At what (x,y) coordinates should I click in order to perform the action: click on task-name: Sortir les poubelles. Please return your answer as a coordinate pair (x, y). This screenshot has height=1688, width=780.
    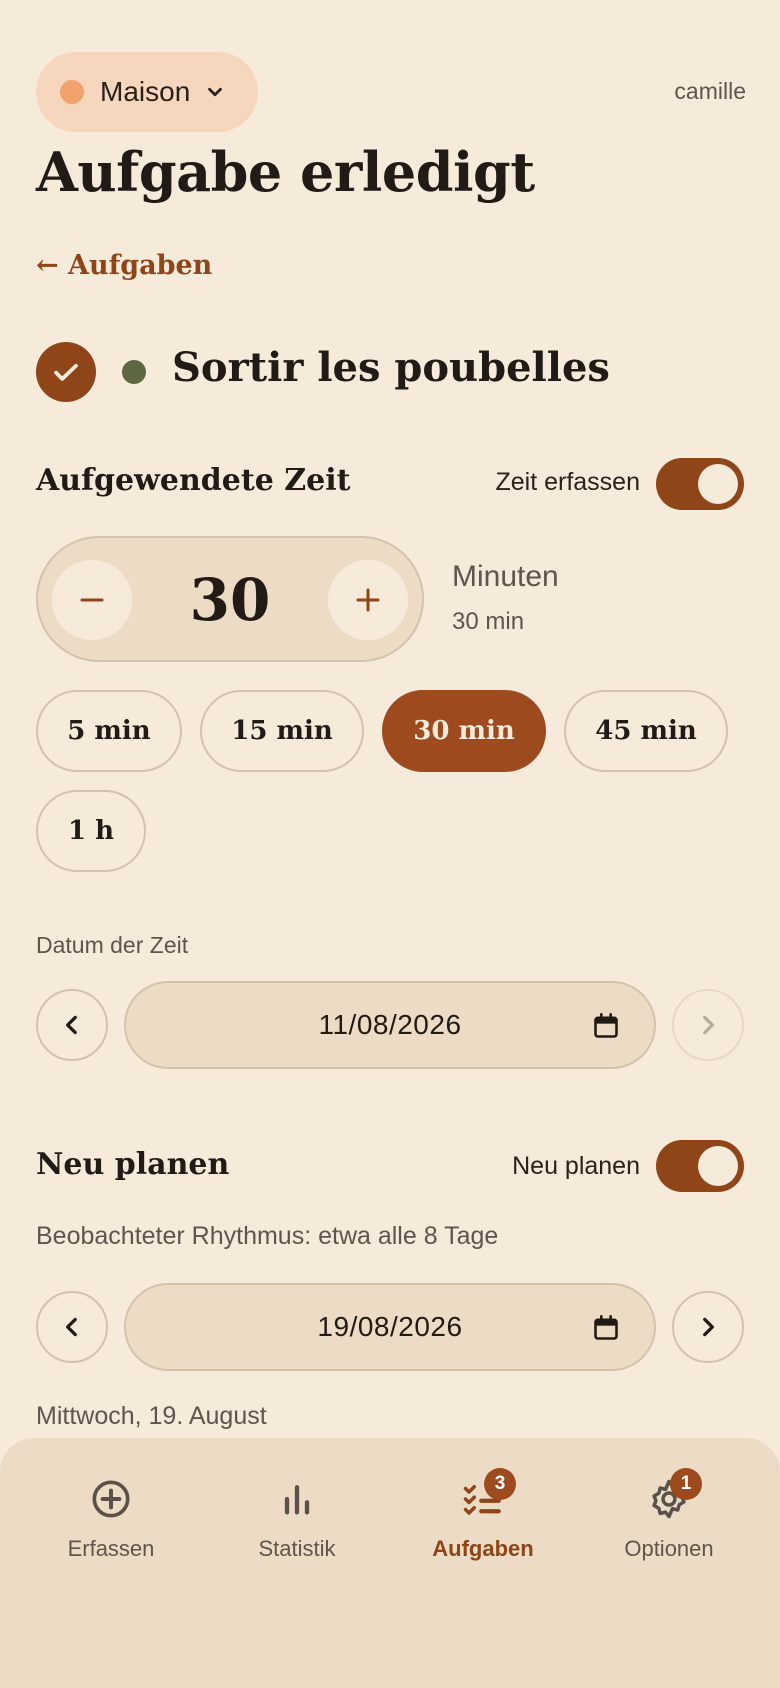
    Looking at the image, I should click on (391, 367).